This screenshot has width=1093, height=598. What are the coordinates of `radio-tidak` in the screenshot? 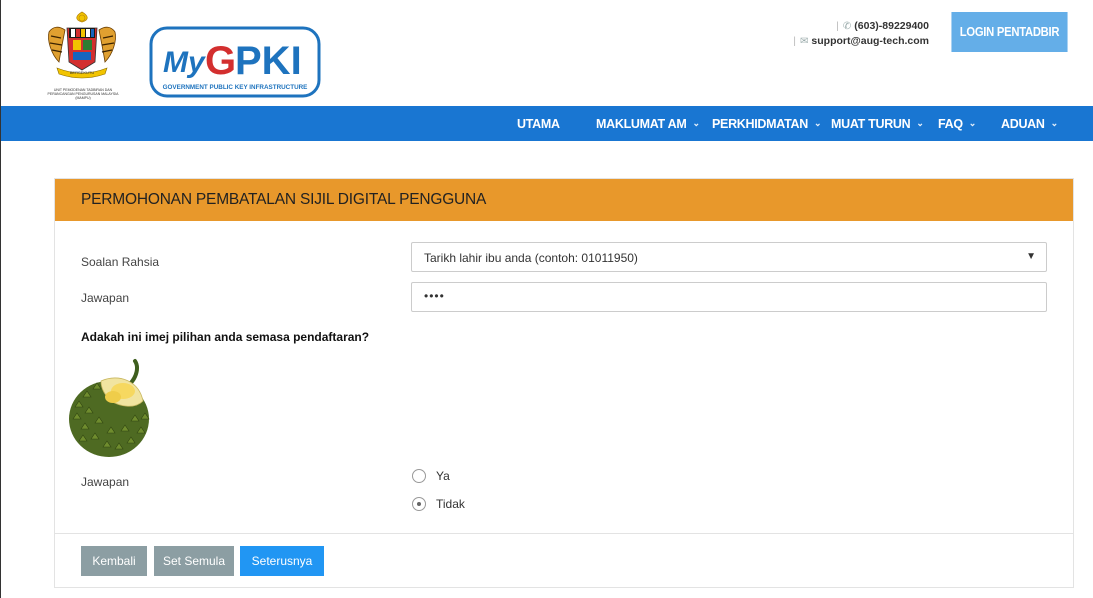 It's located at (419, 504).